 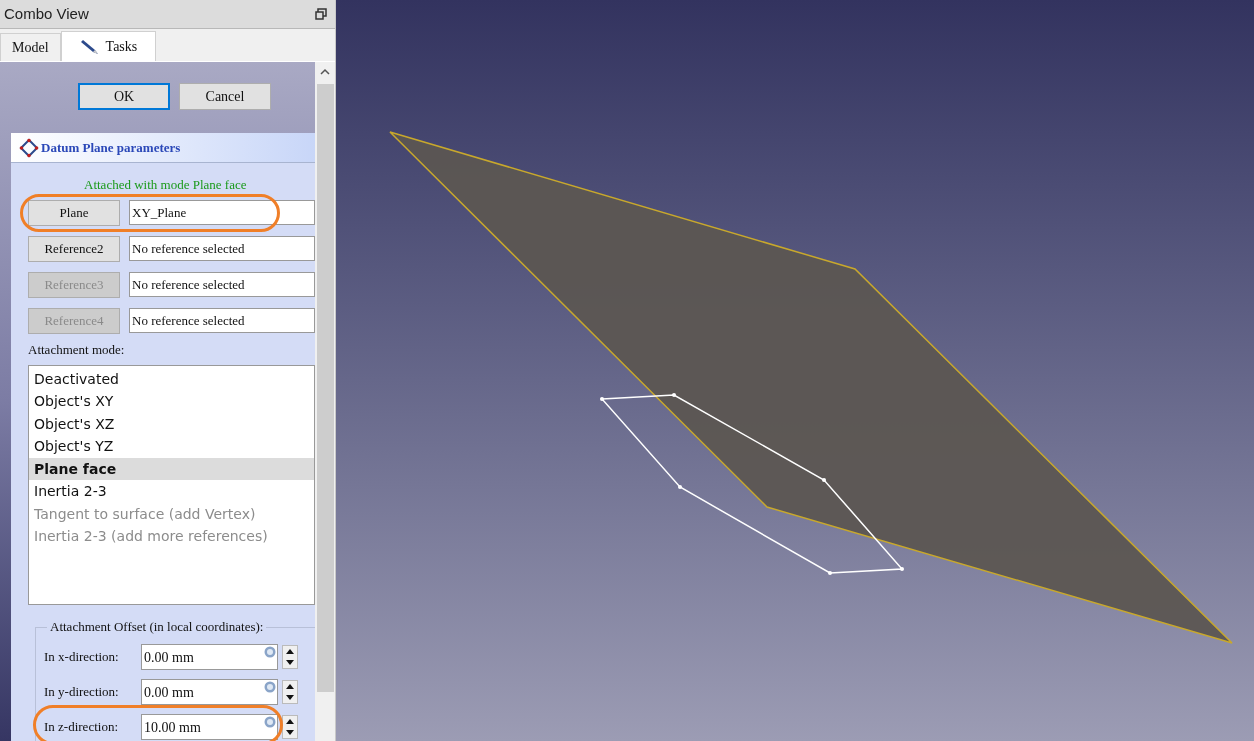 I want to click on reference-button: Plane, so click(x=74, y=213).